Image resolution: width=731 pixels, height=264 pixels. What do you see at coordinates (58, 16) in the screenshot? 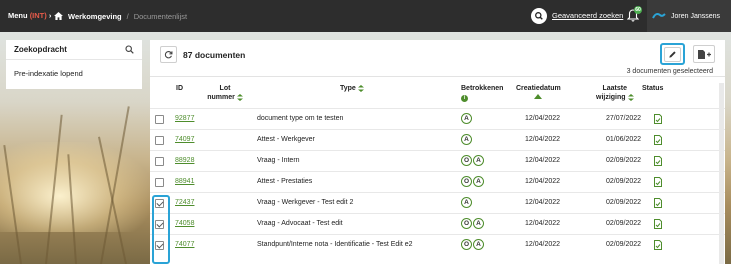
I see `home-icon` at bounding box center [58, 16].